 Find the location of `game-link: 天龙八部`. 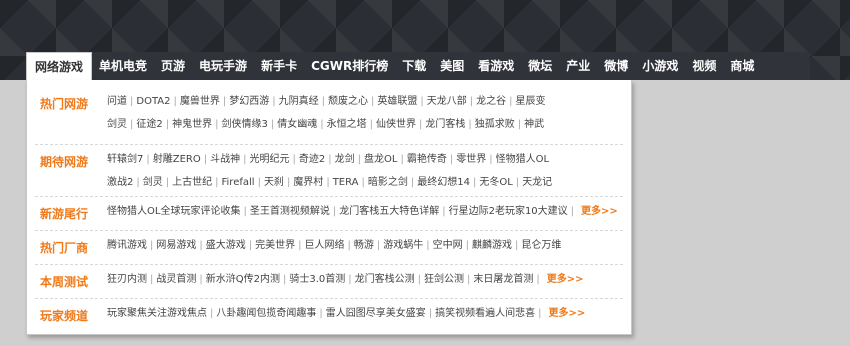

game-link: 天龙八部 is located at coordinates (447, 101).